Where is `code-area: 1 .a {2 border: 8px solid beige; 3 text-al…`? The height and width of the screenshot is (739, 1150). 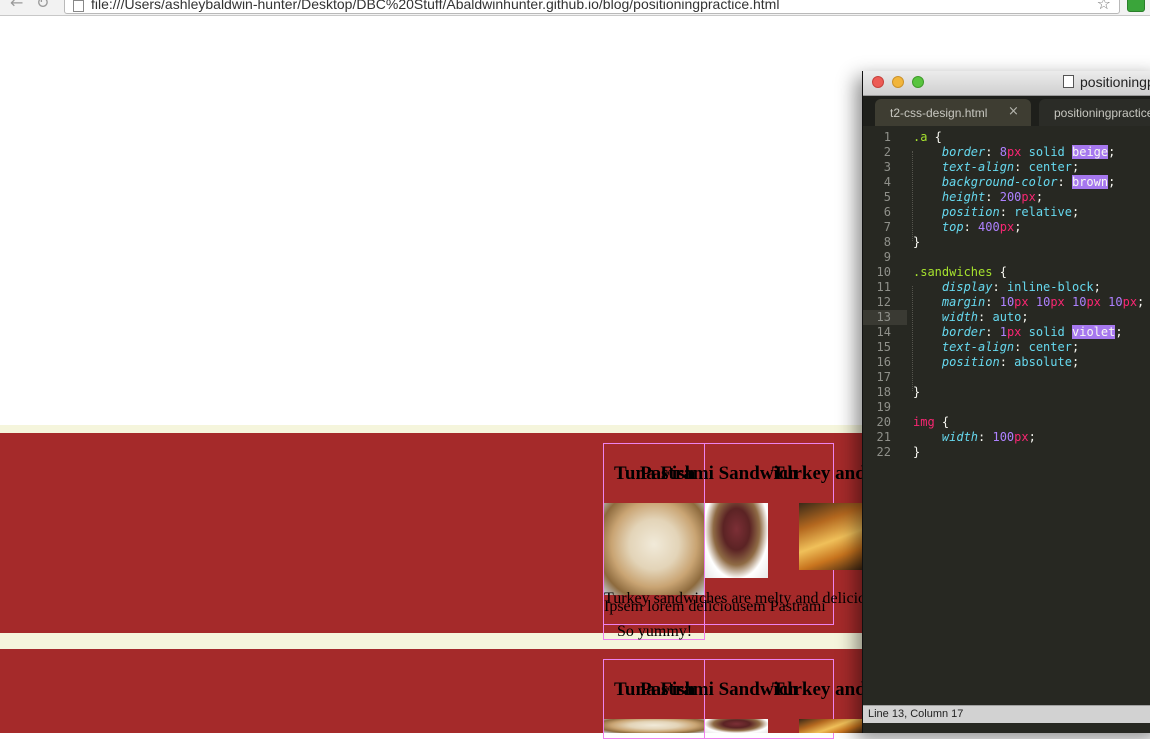 code-area: 1 .a {2 border: 8px solid beige; 3 text-al… is located at coordinates (1006, 295).